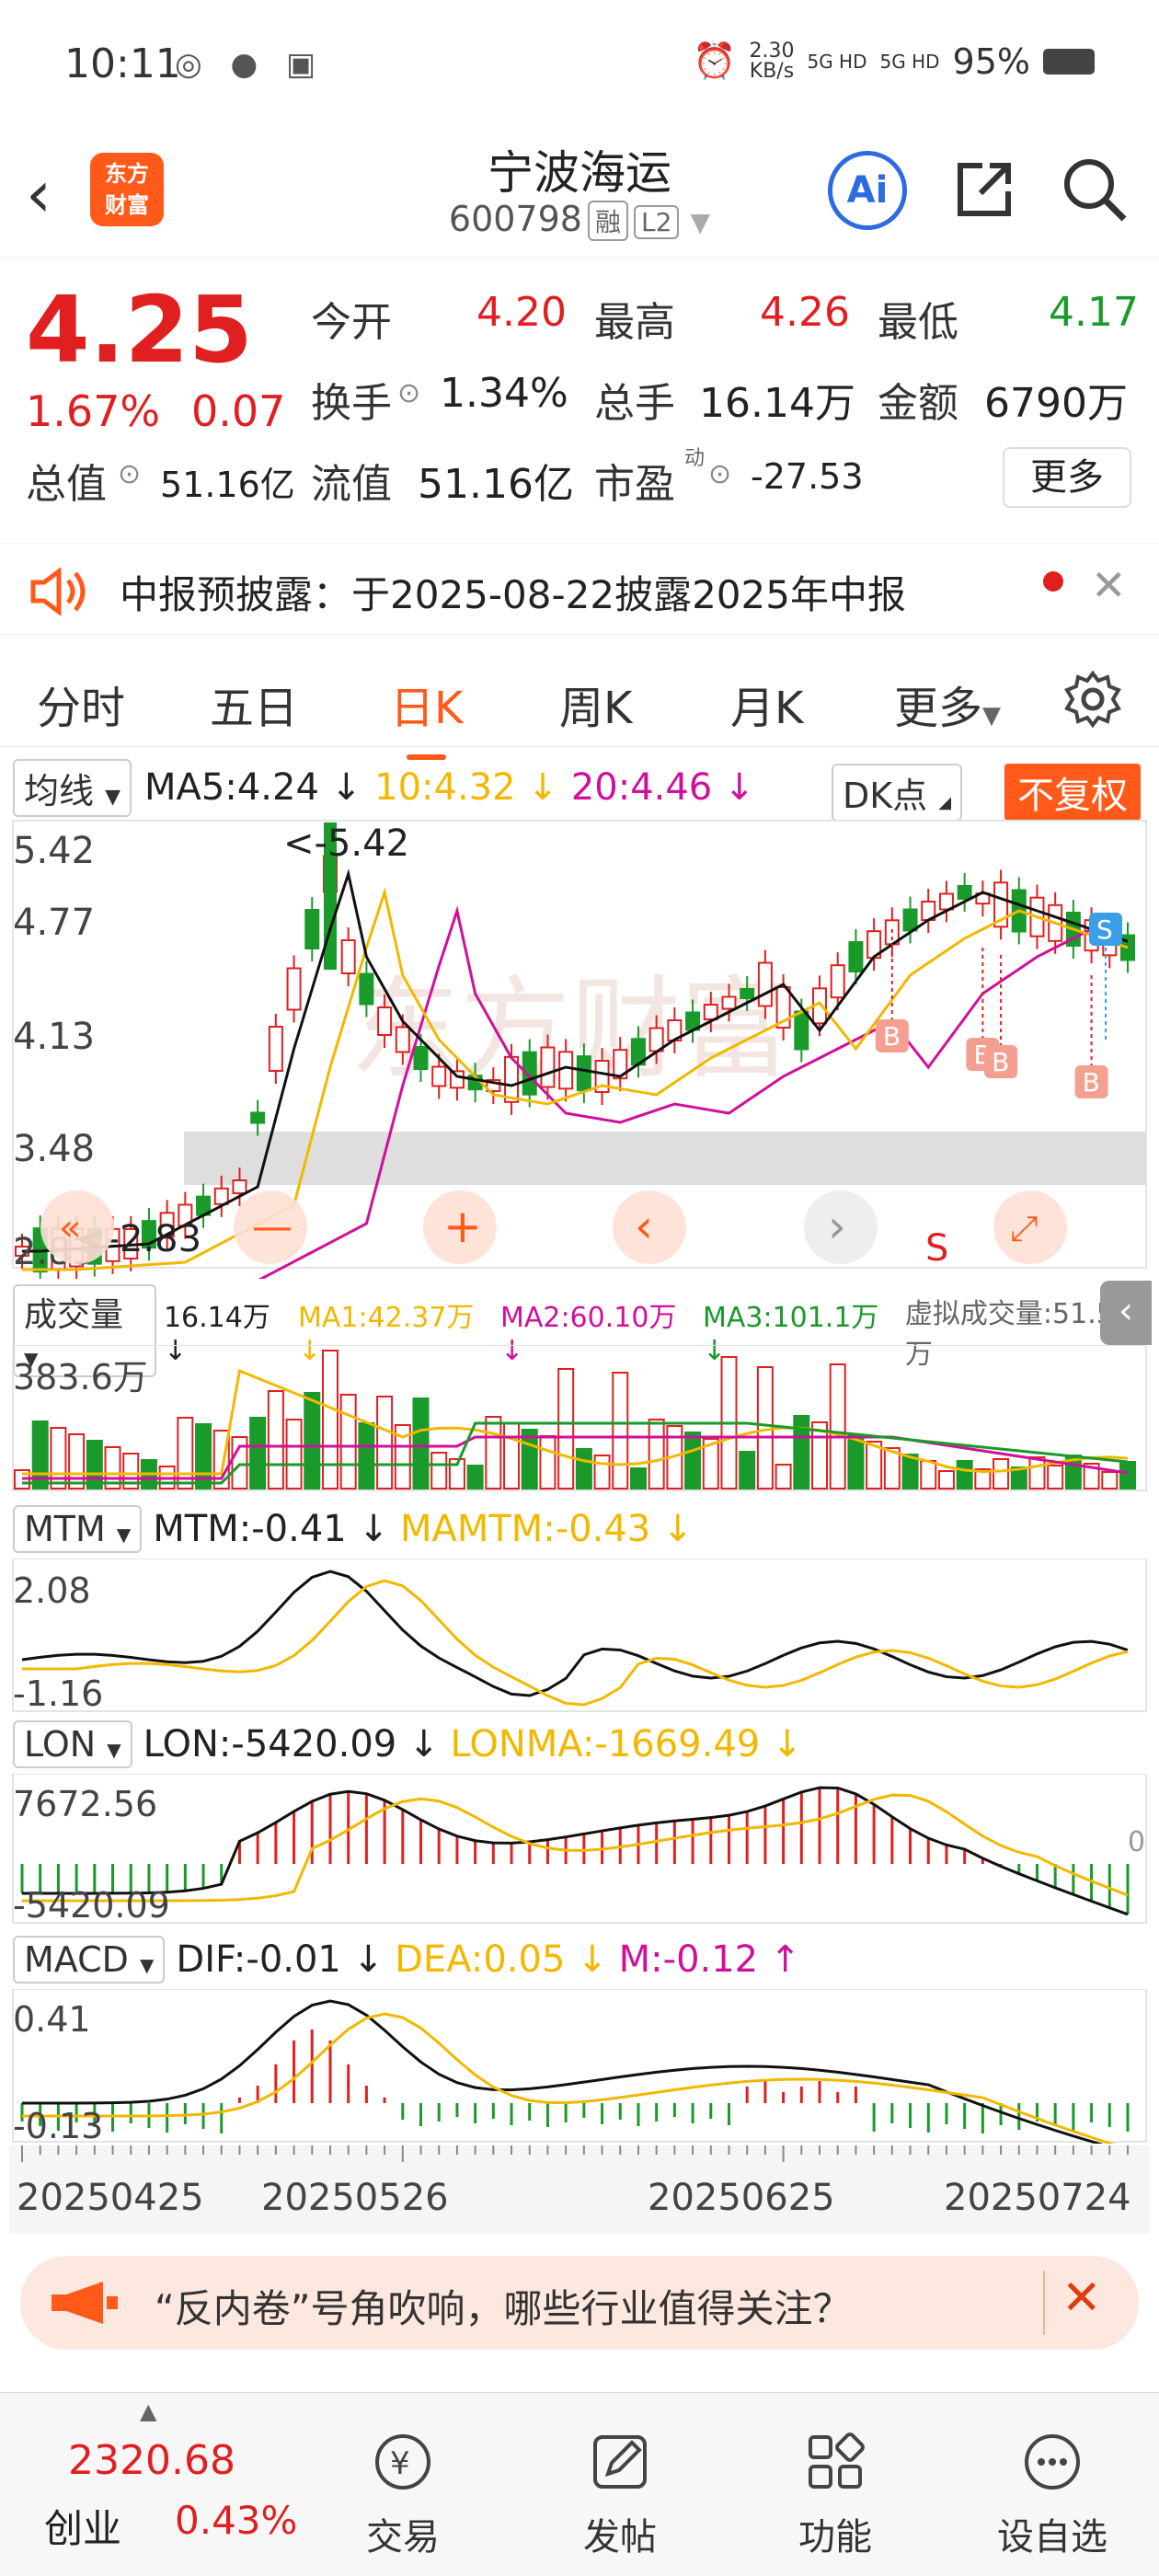 This screenshot has width=1159, height=2576. Describe the element at coordinates (991, 61) in the screenshot. I see `battery-level: 95%` at that location.